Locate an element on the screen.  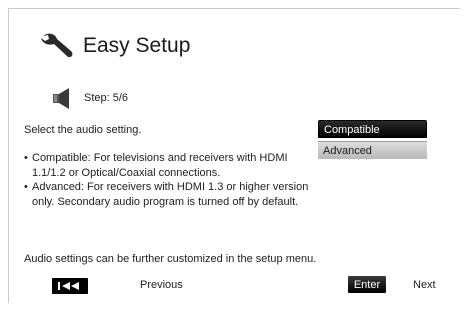
skip-back-icon is located at coordinates (68, 286).